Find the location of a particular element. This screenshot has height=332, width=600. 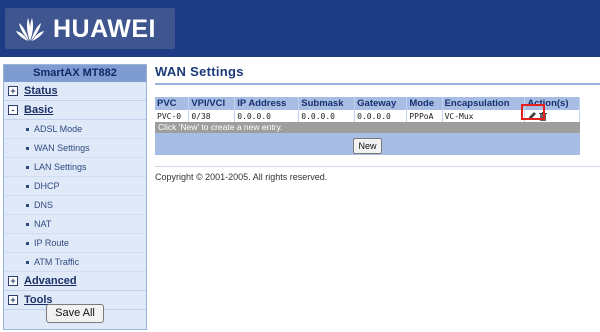

logo: HUAWEI is located at coordinates (90, 28).